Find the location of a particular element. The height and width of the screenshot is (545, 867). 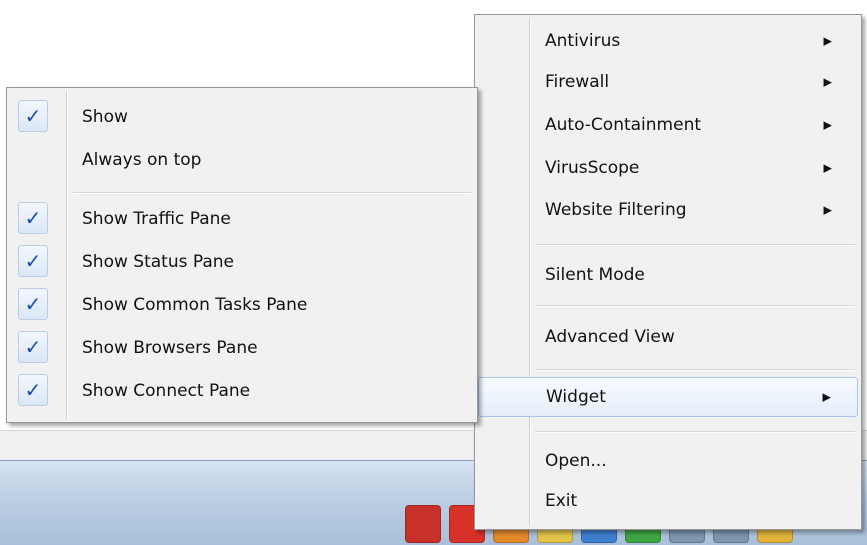

menu-item-label: Advanced View is located at coordinates (610, 337).